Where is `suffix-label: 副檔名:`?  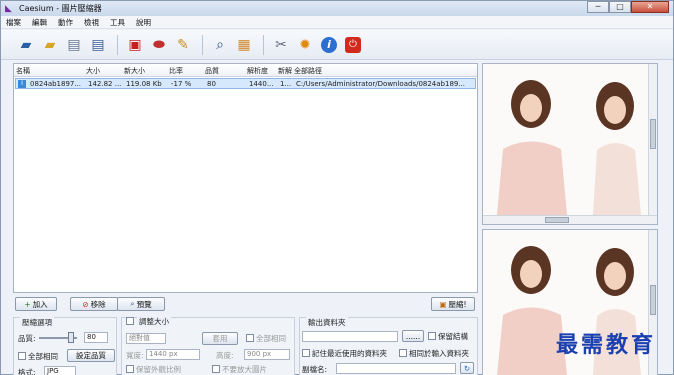
suffix-label: 副檔名: is located at coordinates (315, 369).